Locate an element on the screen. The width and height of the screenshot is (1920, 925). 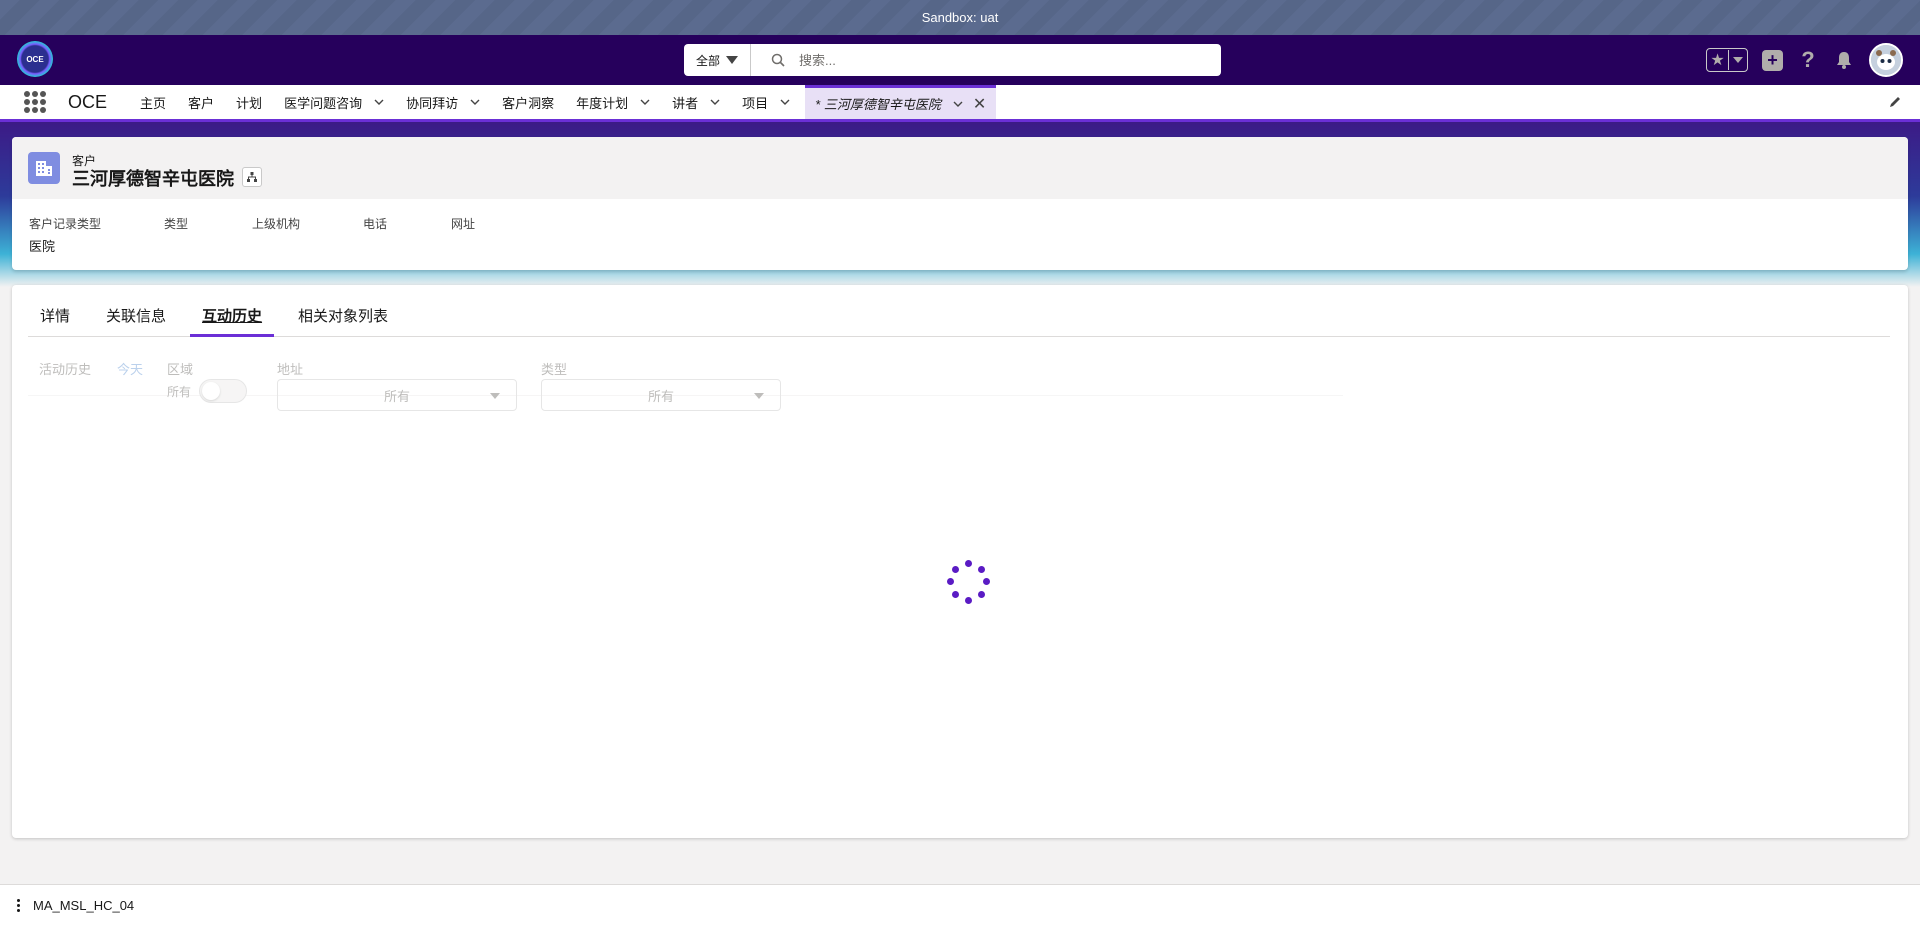
search-scope-label: 全部 is located at coordinates (707, 60).